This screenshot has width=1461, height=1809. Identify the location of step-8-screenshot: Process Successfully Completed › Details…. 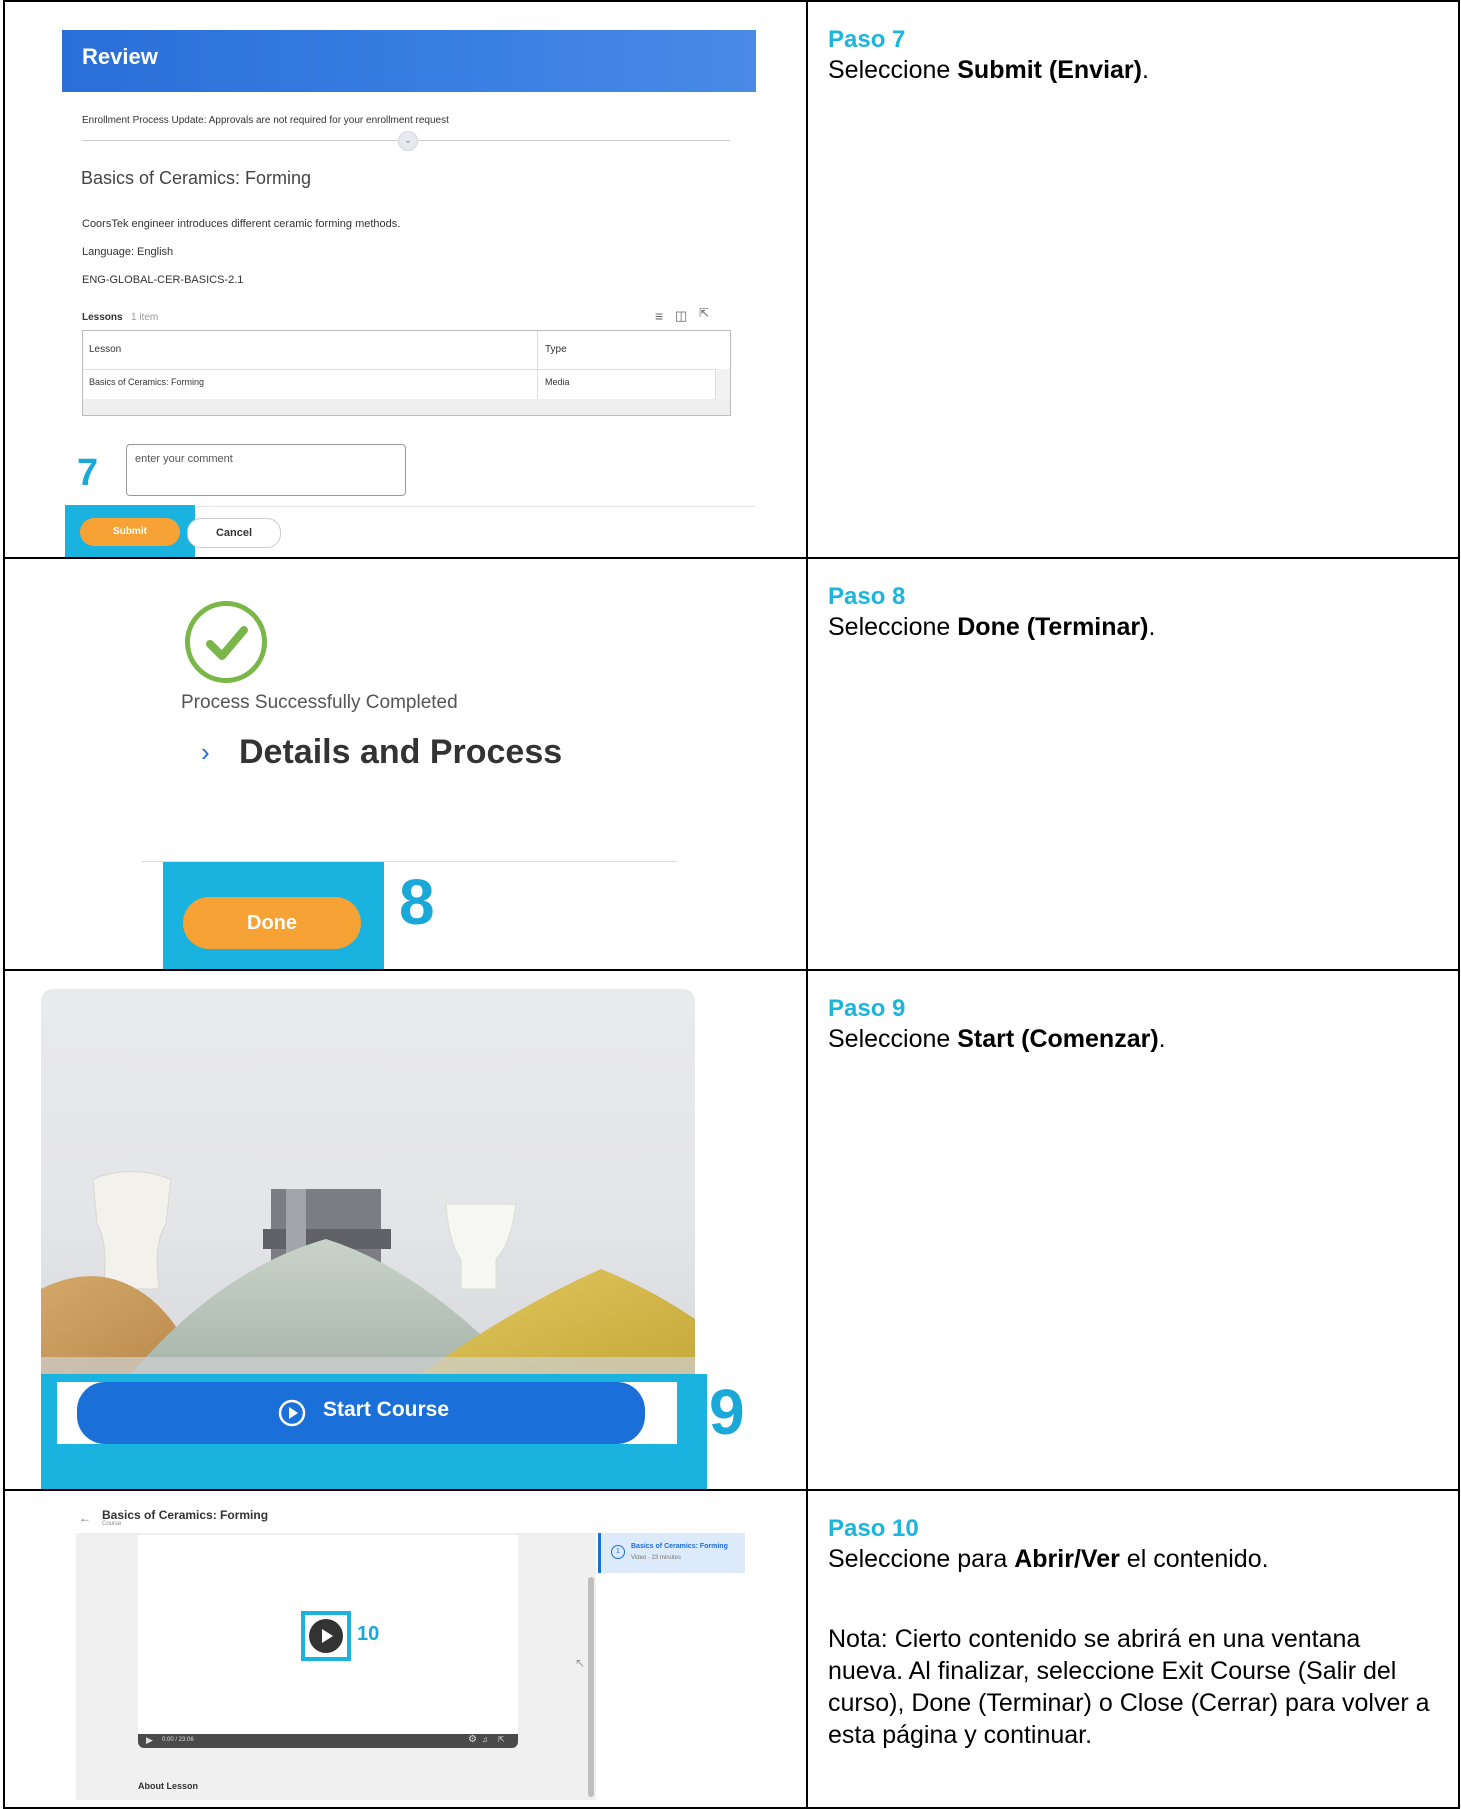
(405, 764).